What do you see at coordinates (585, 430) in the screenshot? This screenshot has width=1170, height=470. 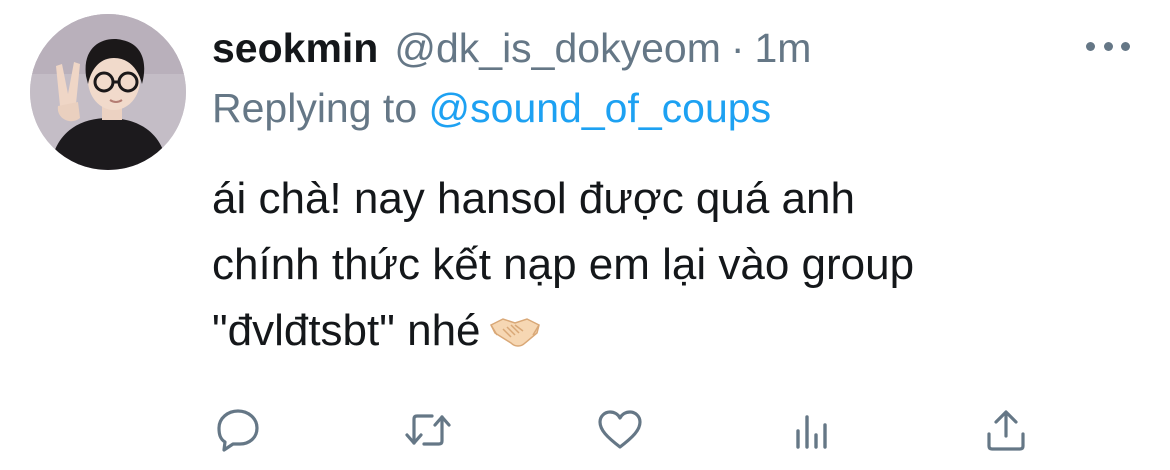 I see `tweet-actions` at bounding box center [585, 430].